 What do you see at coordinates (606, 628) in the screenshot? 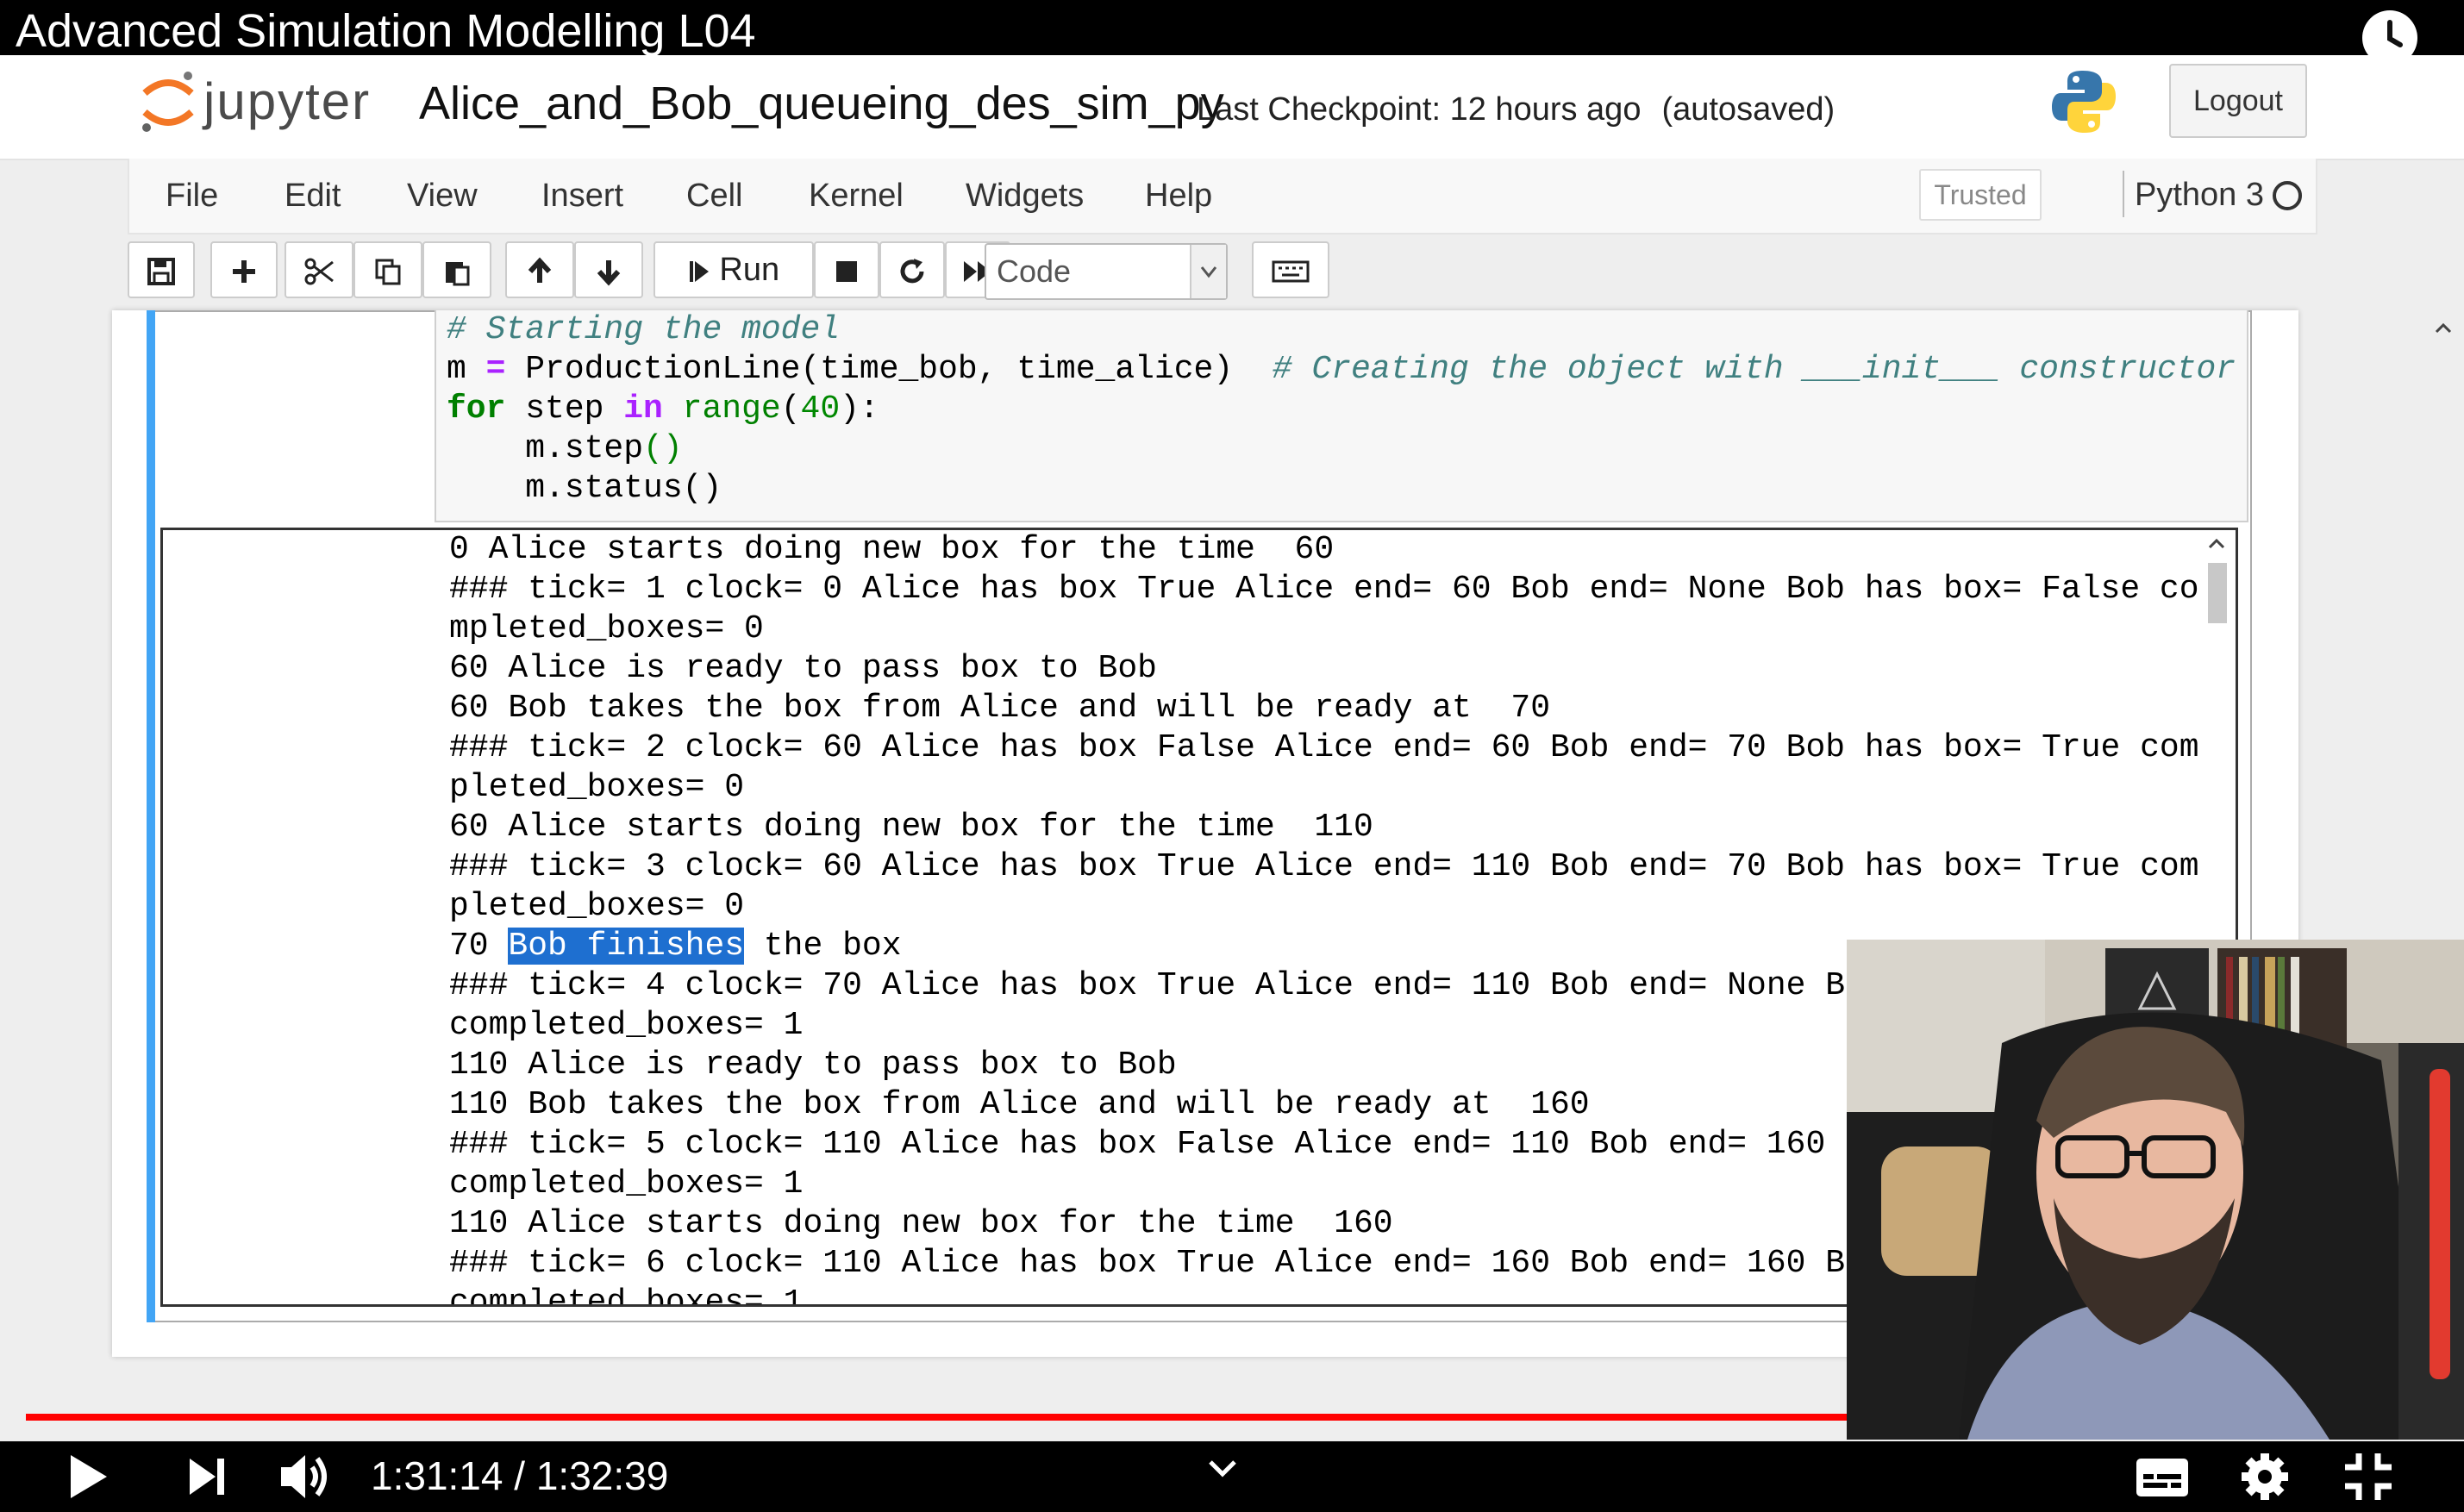
I see `output-line: mpleted_boxes= 0` at bounding box center [606, 628].